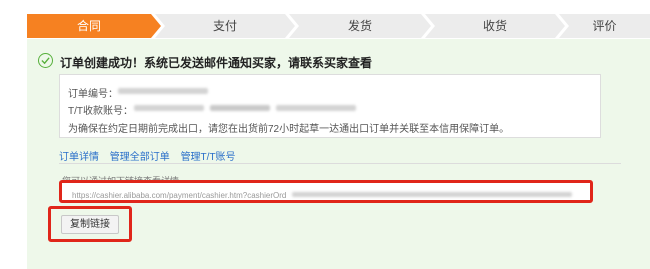  What do you see at coordinates (88, 26) in the screenshot?
I see `step-label: 合同` at bounding box center [88, 26].